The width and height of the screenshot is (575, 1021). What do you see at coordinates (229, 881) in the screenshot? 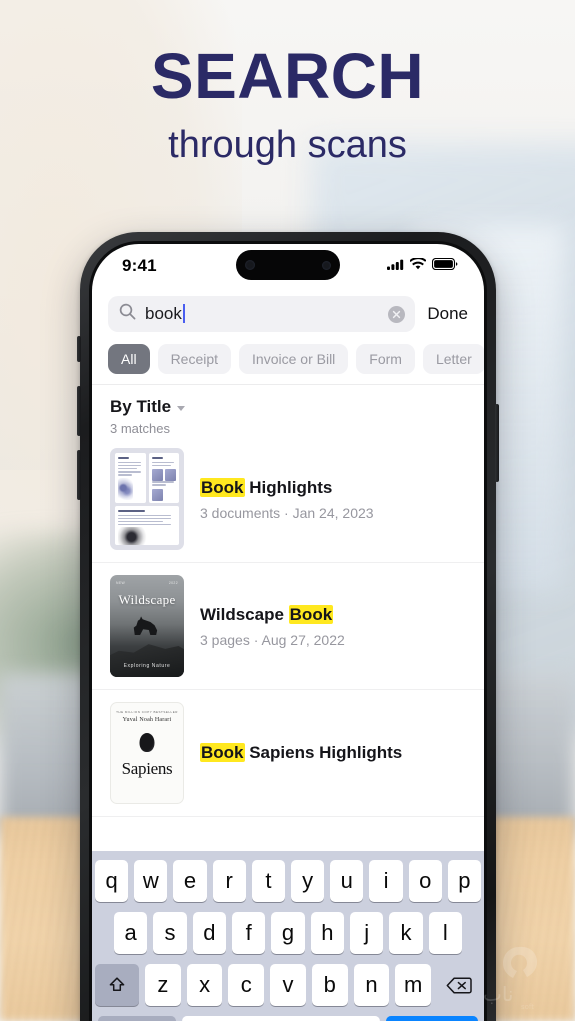
I see `key-r: r` at bounding box center [229, 881].